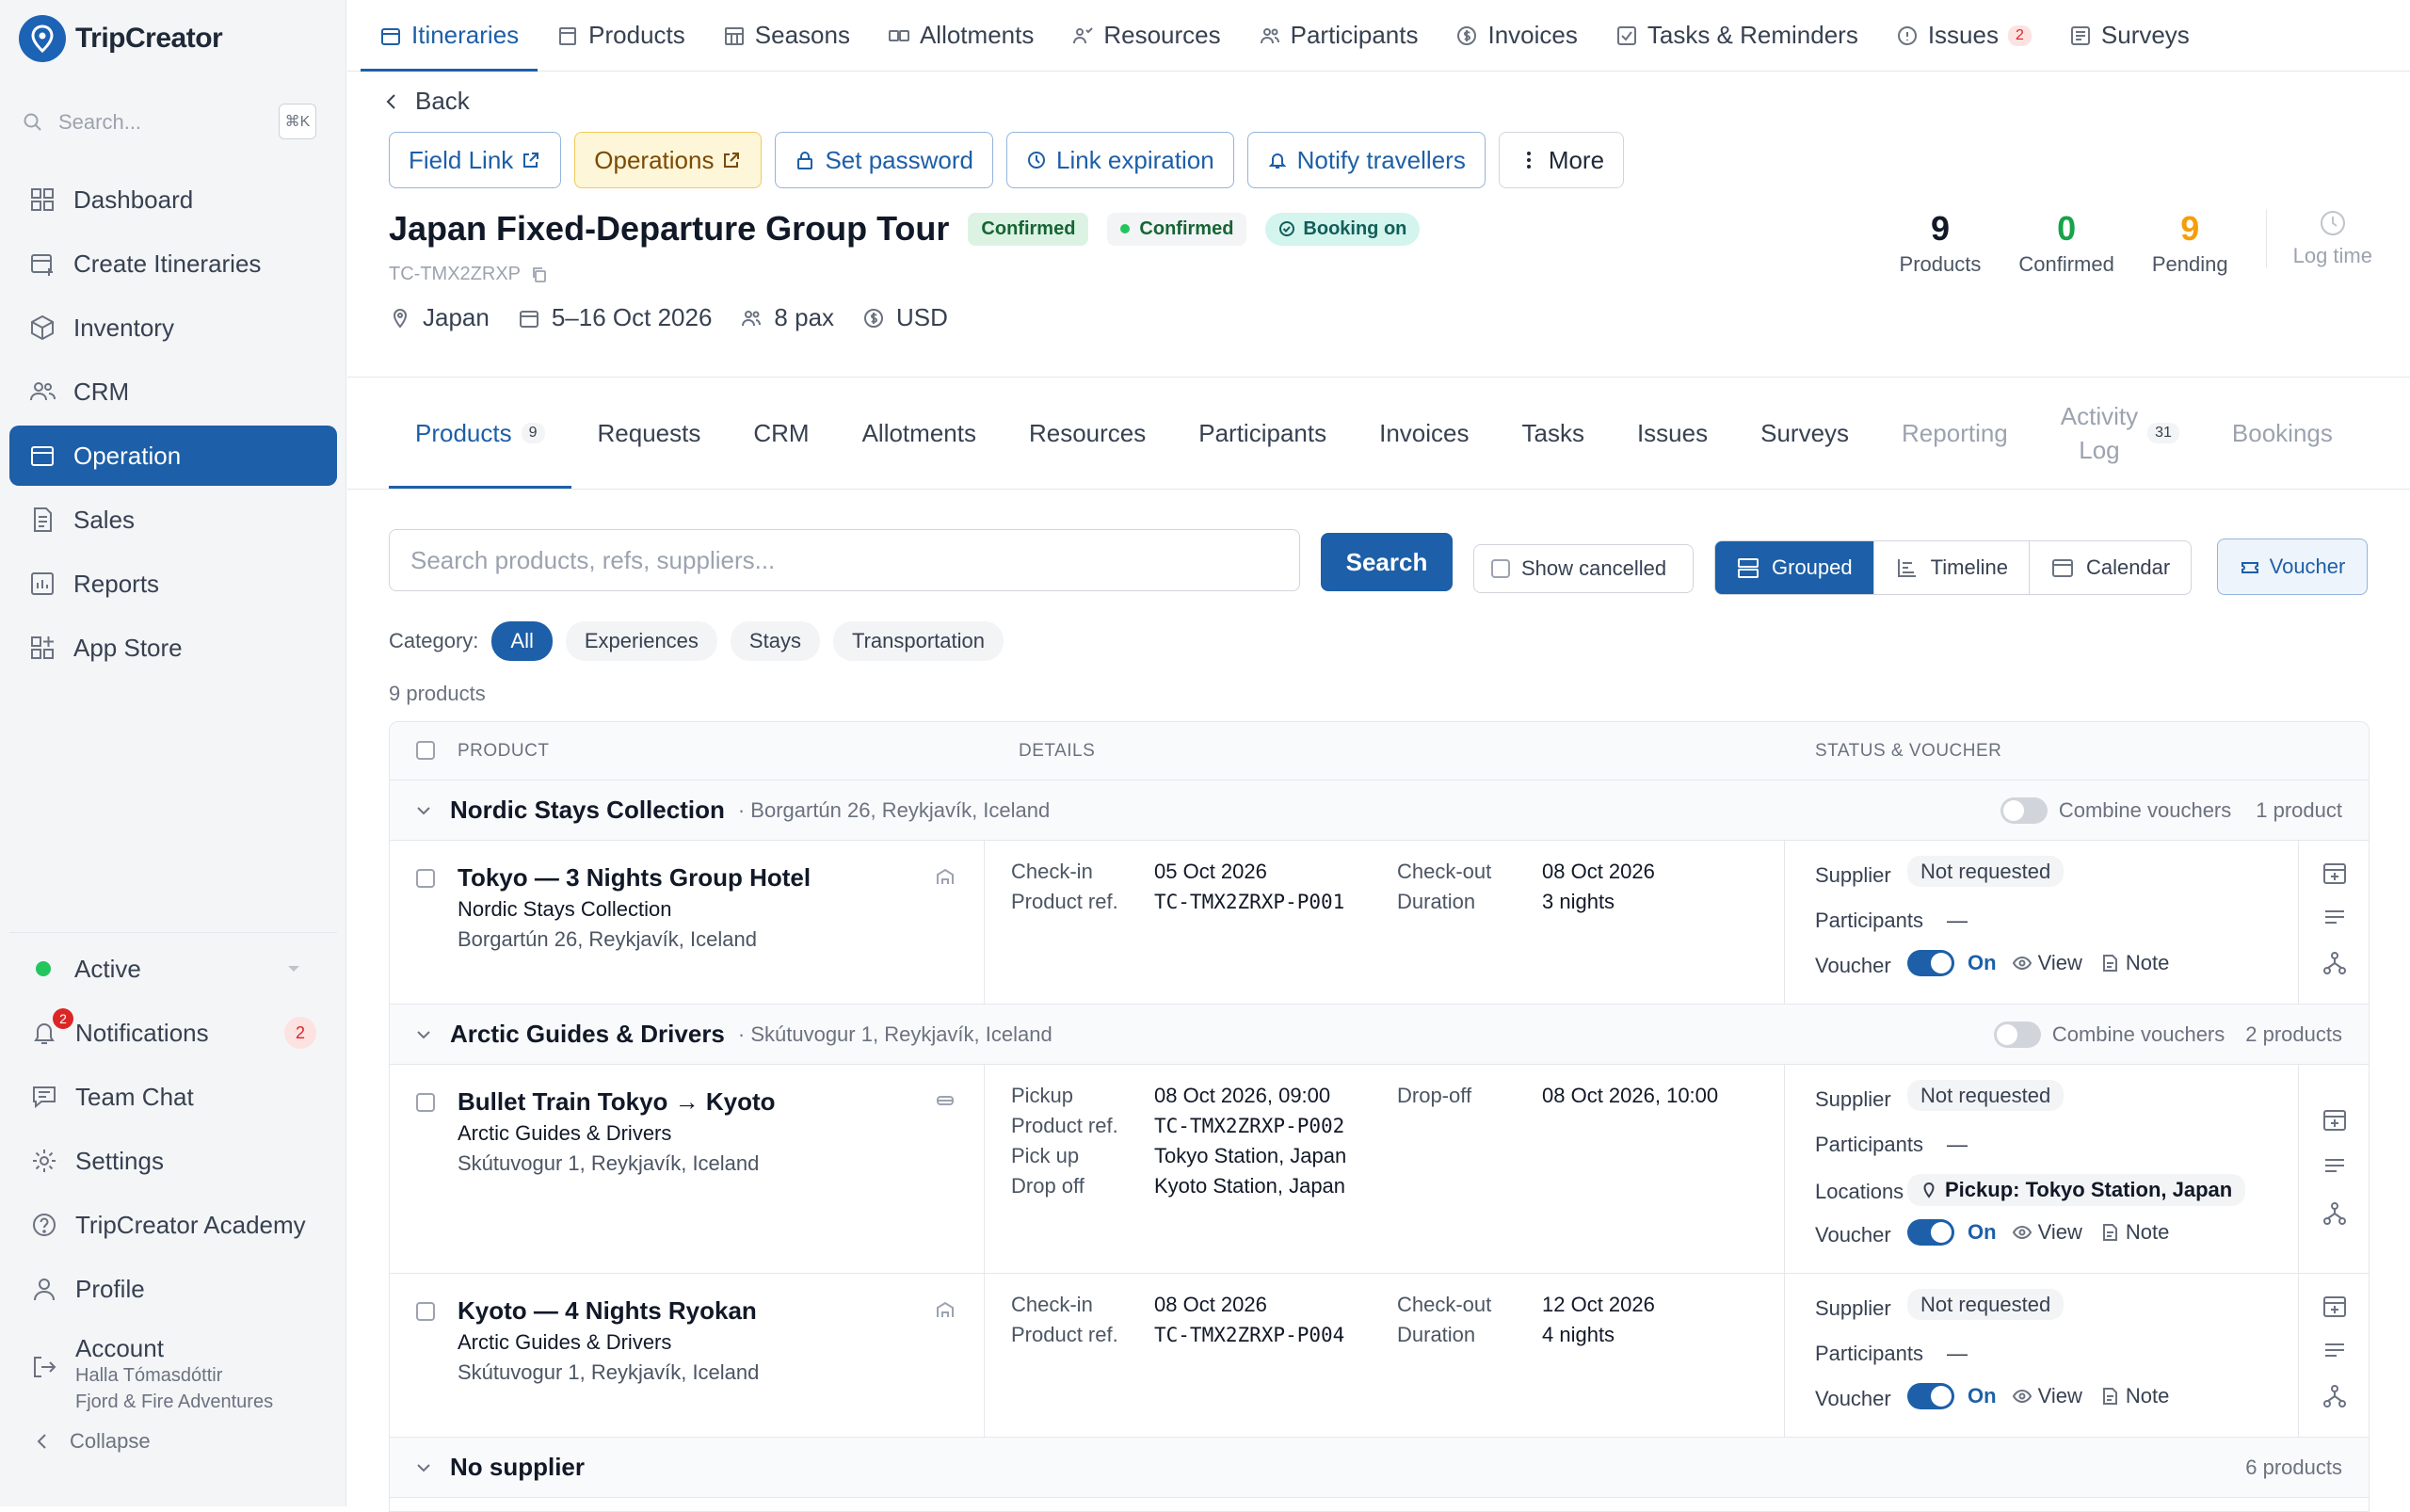 The image size is (2410, 1512). Describe the element at coordinates (104, 519) in the screenshot. I see `sidebar-item-label: Sales` at that location.